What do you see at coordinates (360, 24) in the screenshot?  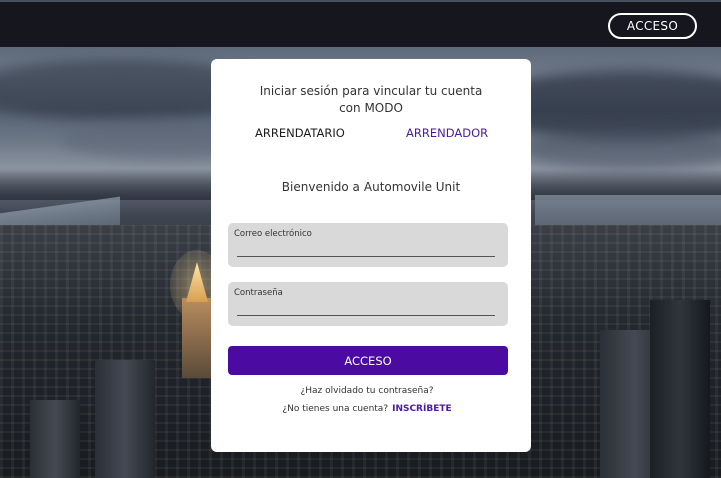 I see `top-nav-bar: ACCESO` at bounding box center [360, 24].